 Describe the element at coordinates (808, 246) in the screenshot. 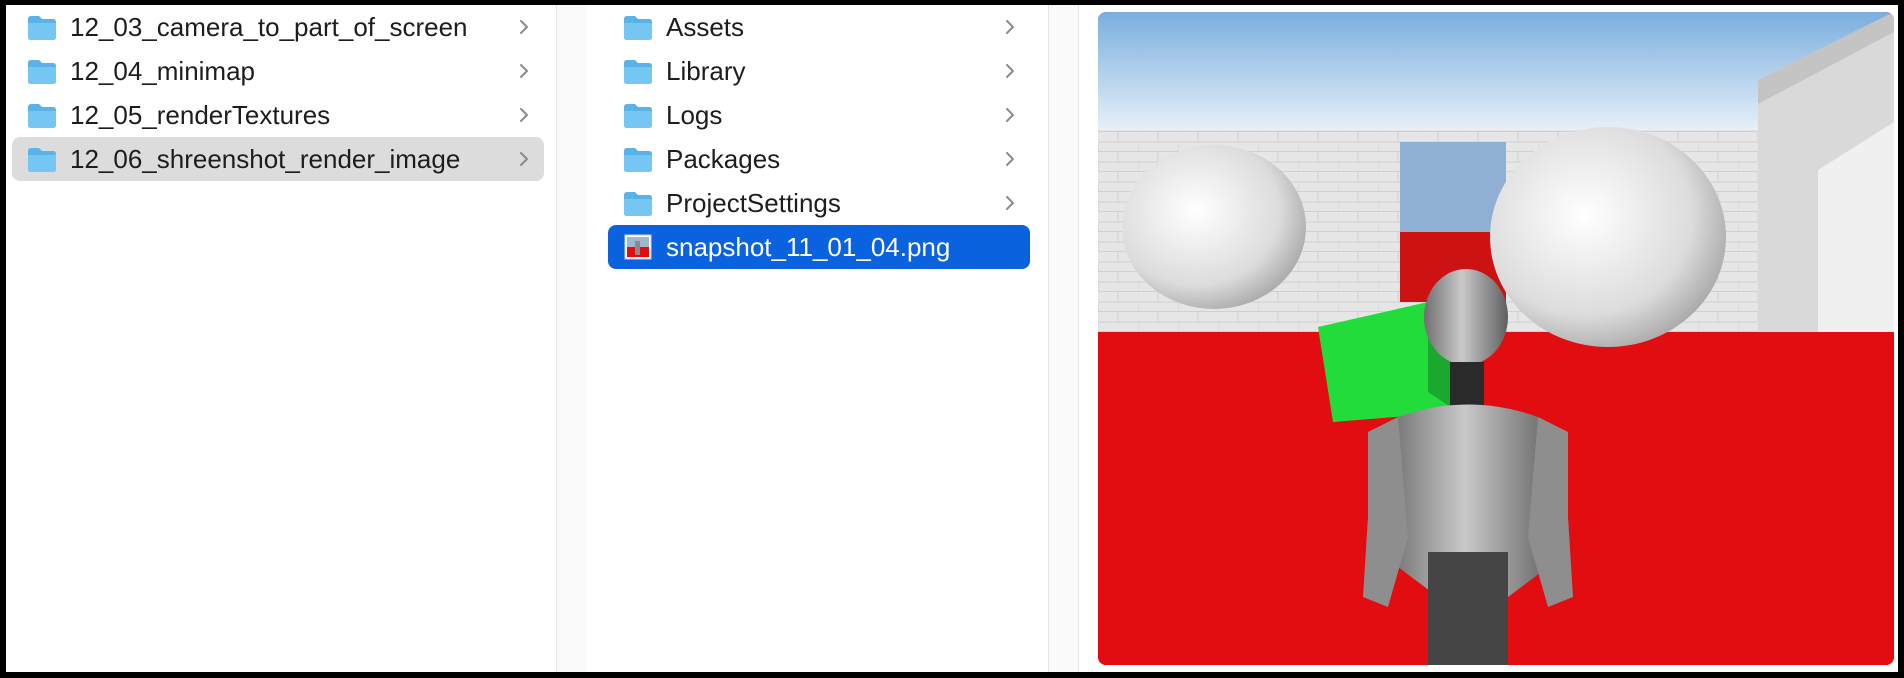

I see `file-label: snapshot_11_01_04.png` at that location.